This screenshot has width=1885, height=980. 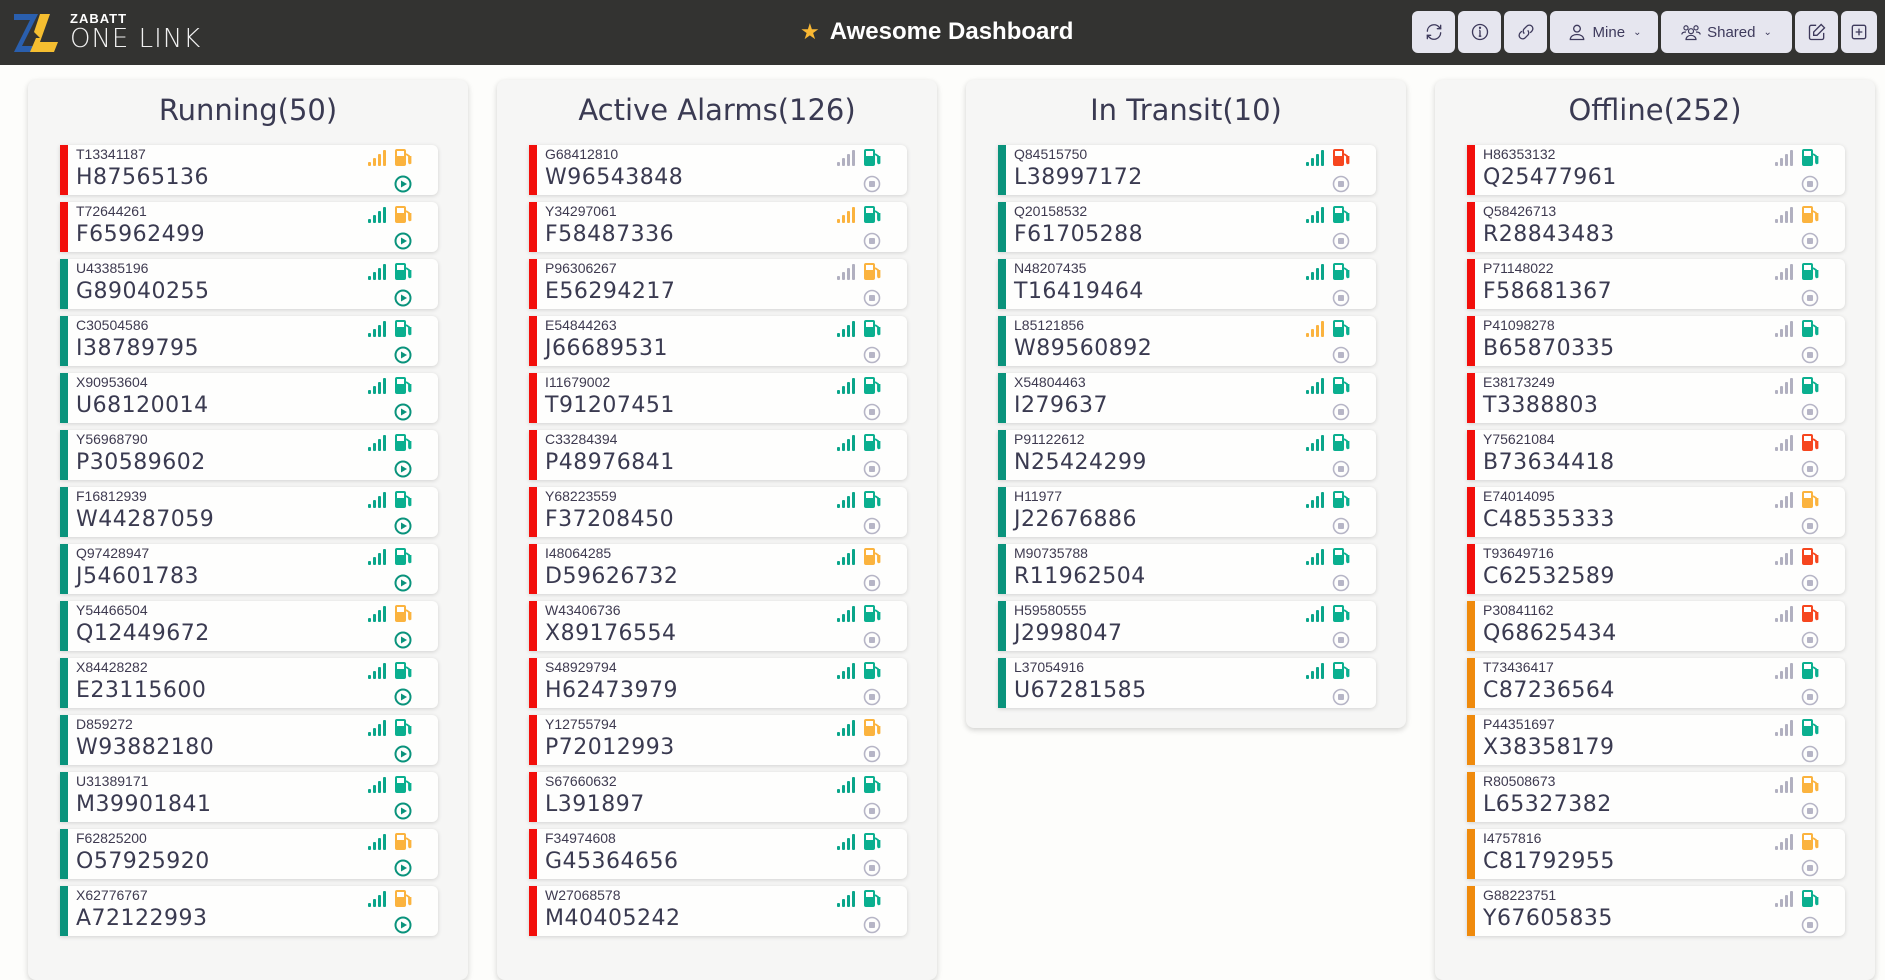 What do you see at coordinates (1656, 797) in the screenshot?
I see `vehicle-card: R80508673 L65327382` at bounding box center [1656, 797].